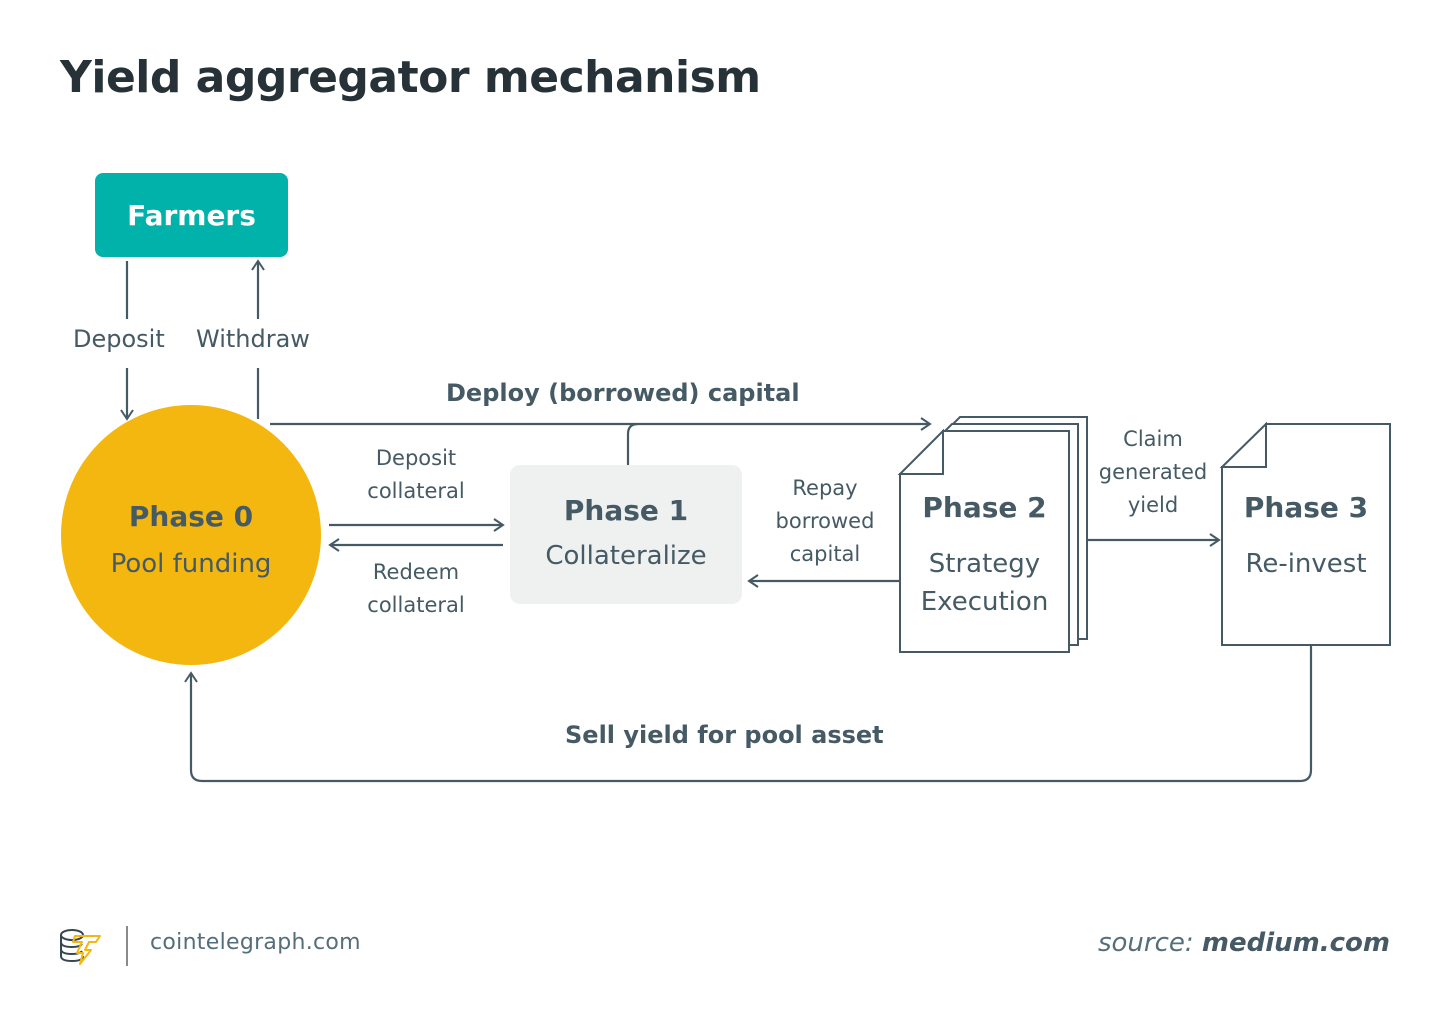 This screenshot has height=1026, width=1450. Describe the element at coordinates (1153, 439) in the screenshot. I see `claim-line1: Claim` at that location.